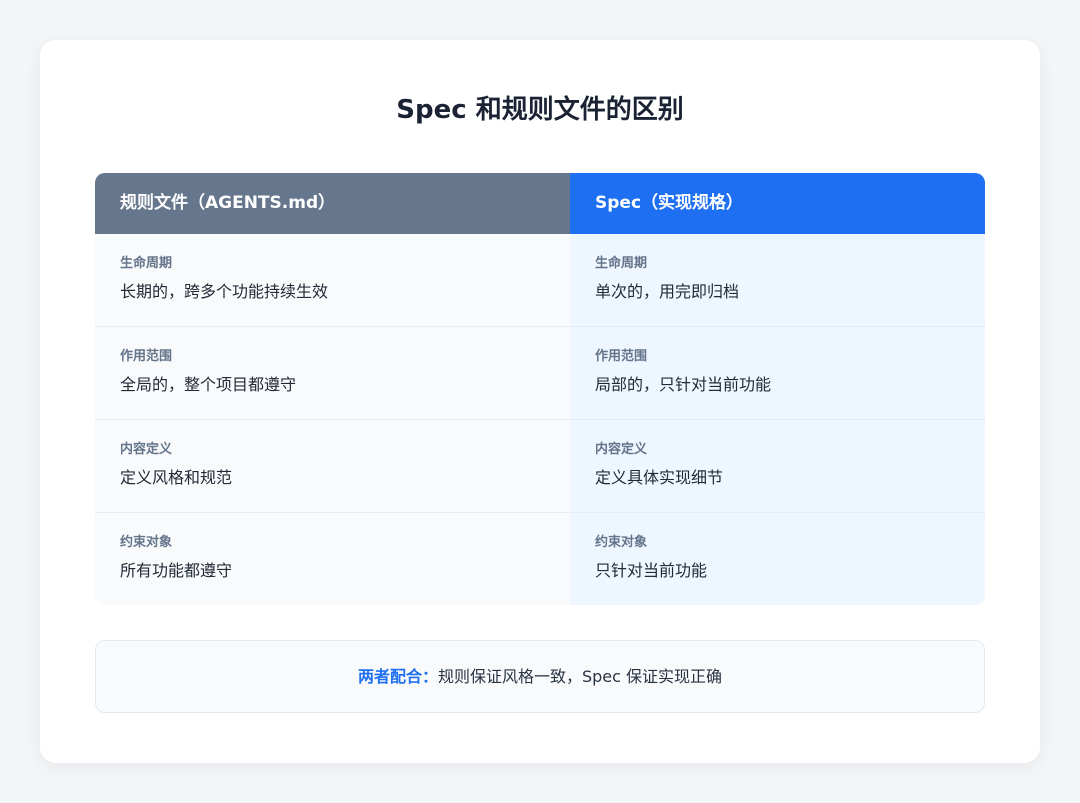  I want to click on page-title: Spec 和规则文件的区别, so click(540, 110).